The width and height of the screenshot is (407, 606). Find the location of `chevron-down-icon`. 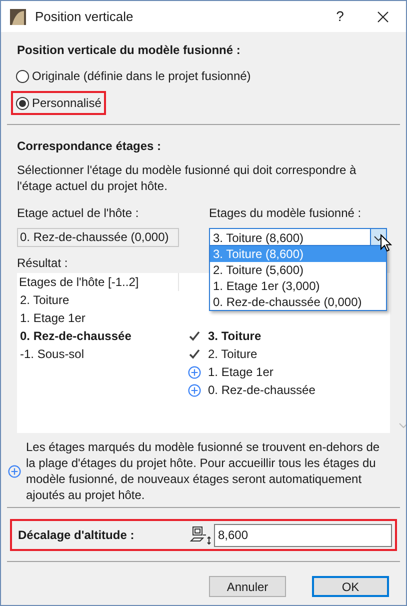

chevron-down-icon is located at coordinates (378, 238).